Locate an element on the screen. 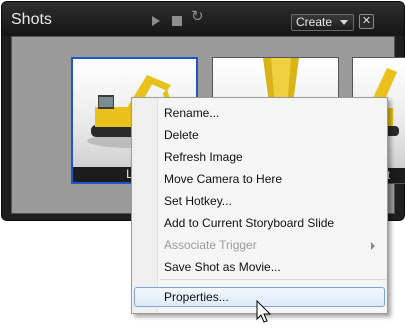 Image resolution: width=405 pixels, height=330 pixels. refresh-icon: ↻ is located at coordinates (197, 16).